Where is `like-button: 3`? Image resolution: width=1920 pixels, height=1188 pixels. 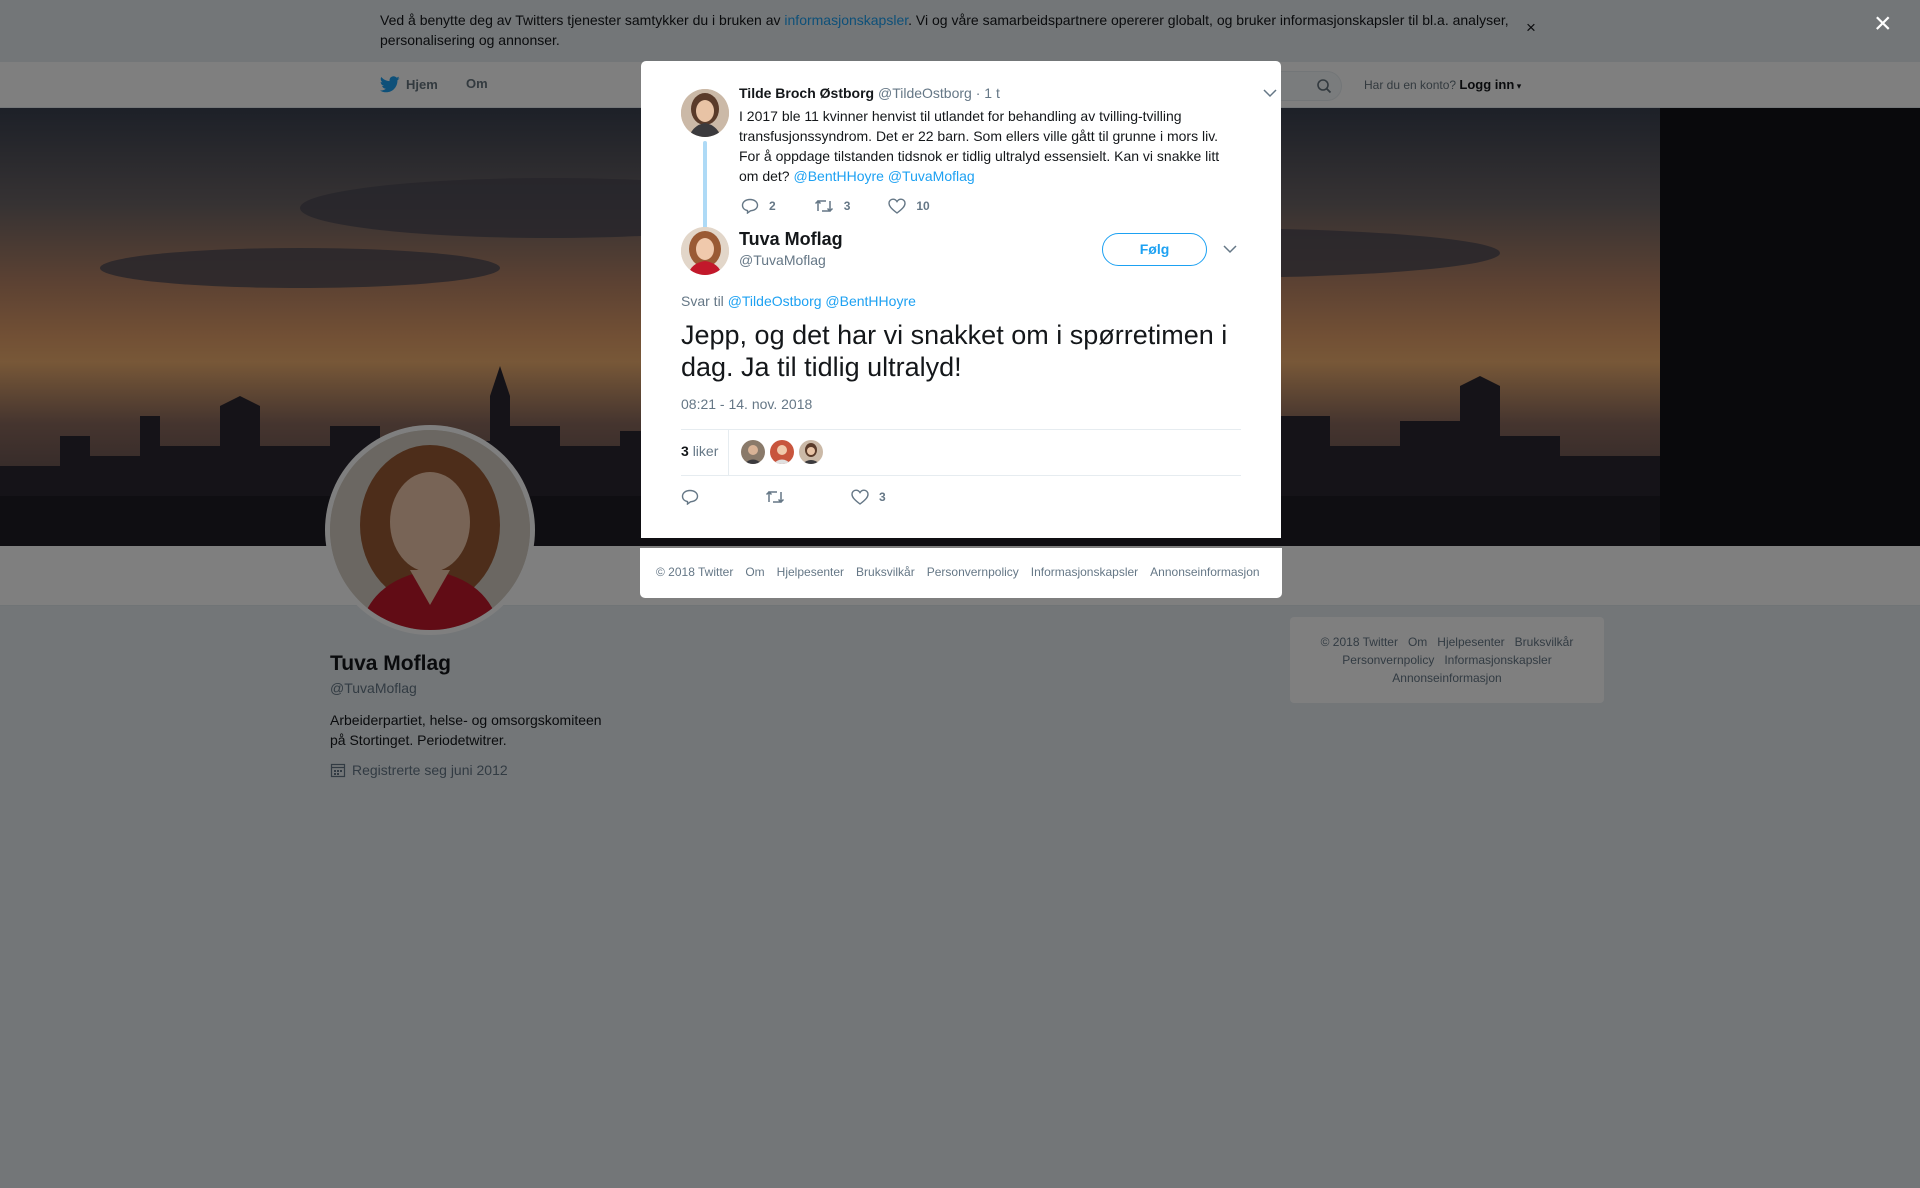 like-button: 3 is located at coordinates (868, 497).